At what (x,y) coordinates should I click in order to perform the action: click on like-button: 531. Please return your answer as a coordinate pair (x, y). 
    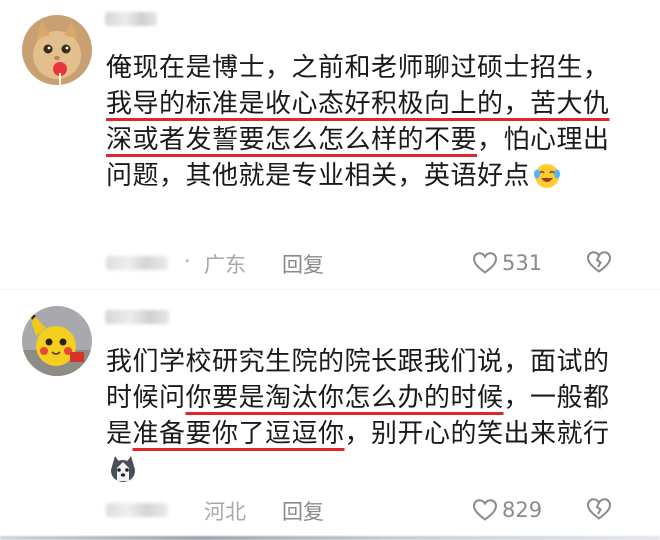
    Looking at the image, I should click on (507, 263).